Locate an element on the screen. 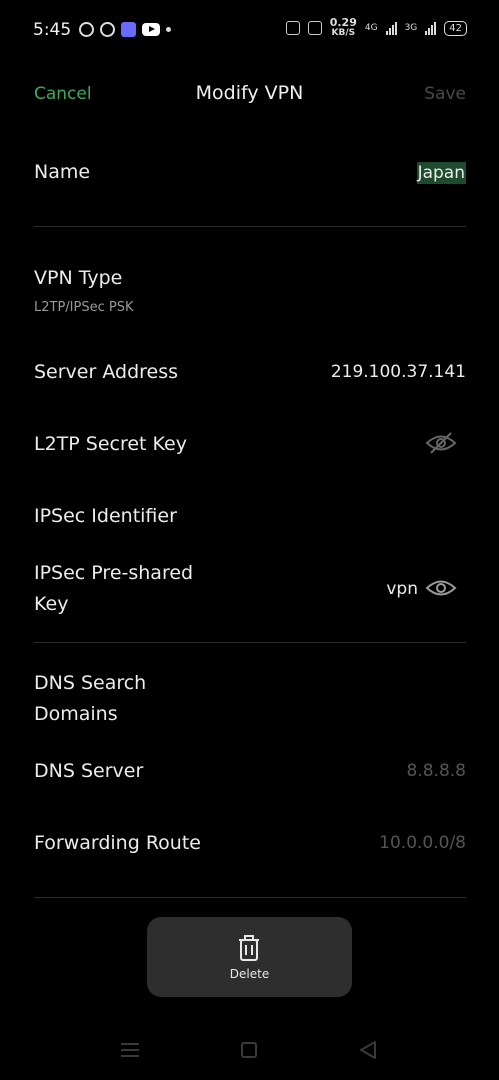 The image size is (499, 1080). l2tp-secret-label: L2TP Secret Key is located at coordinates (110, 444).